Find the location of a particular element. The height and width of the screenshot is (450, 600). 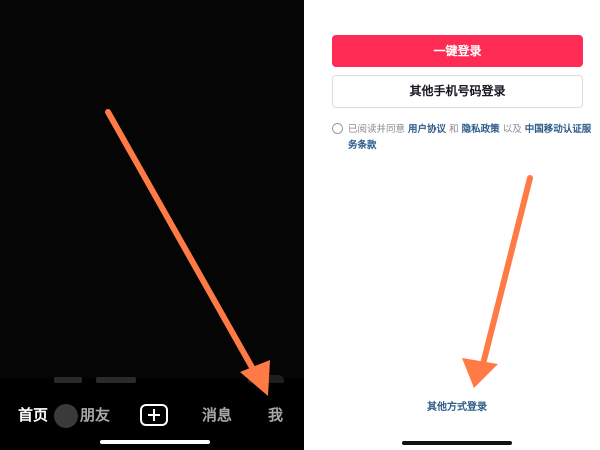

tab-home: 首页 is located at coordinates (33, 415).